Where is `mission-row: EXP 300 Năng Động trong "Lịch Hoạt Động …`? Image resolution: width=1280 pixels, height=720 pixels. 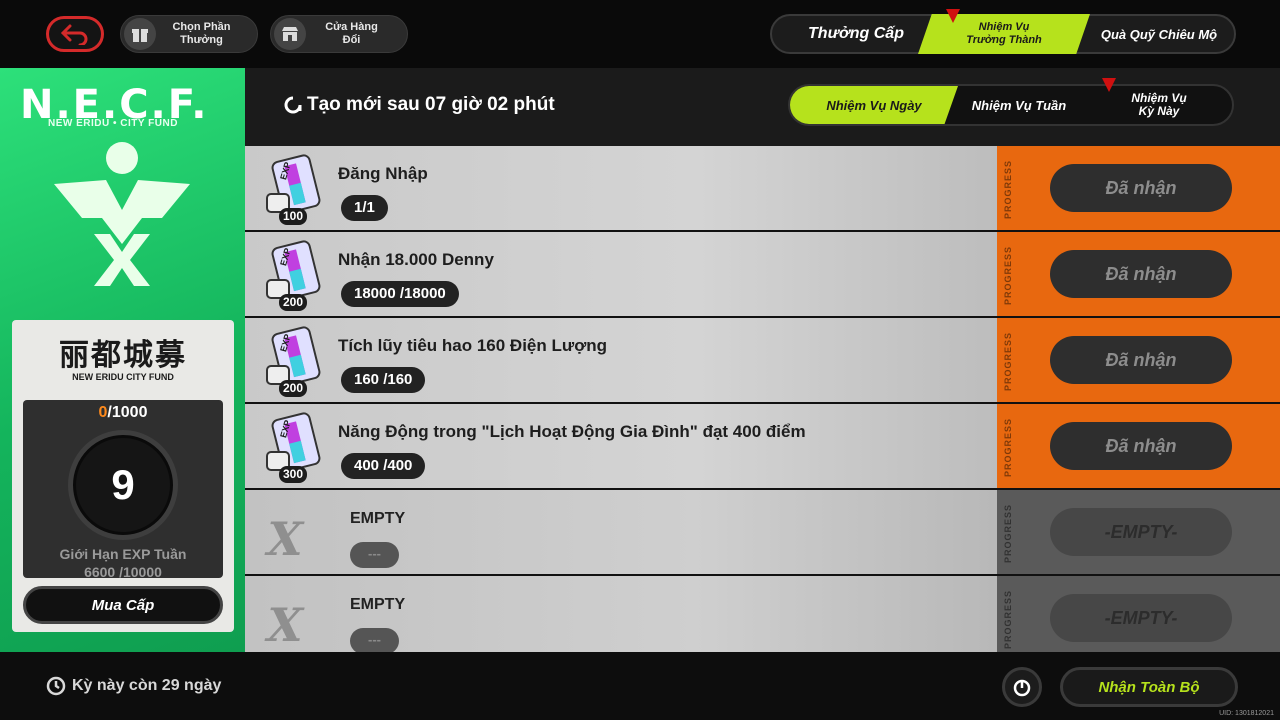
mission-row: EXP 300 Năng Động trong "Lịch Hoạt Động … is located at coordinates (762, 446).